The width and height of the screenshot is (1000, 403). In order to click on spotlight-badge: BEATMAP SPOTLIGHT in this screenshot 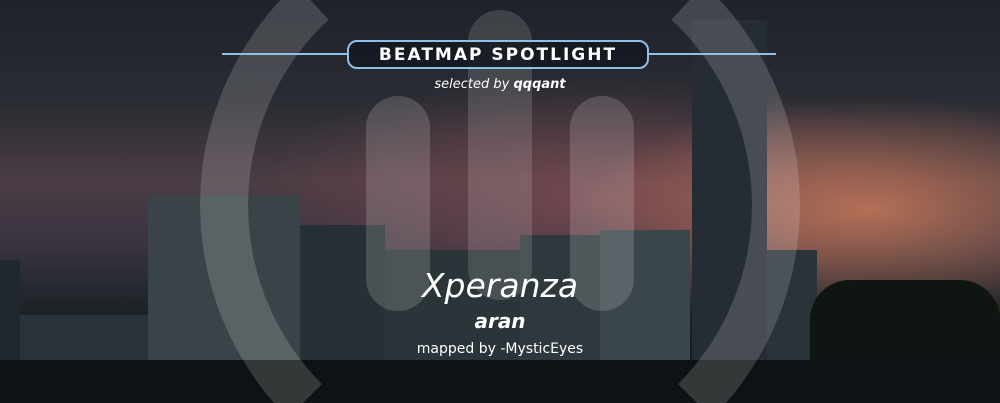, I will do `click(498, 54)`.